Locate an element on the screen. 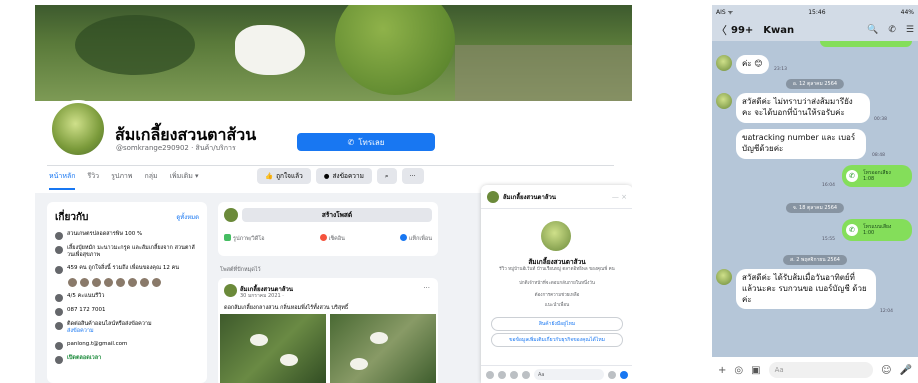  about-see-all-link: ดูทั้งหมด is located at coordinates (187, 217).